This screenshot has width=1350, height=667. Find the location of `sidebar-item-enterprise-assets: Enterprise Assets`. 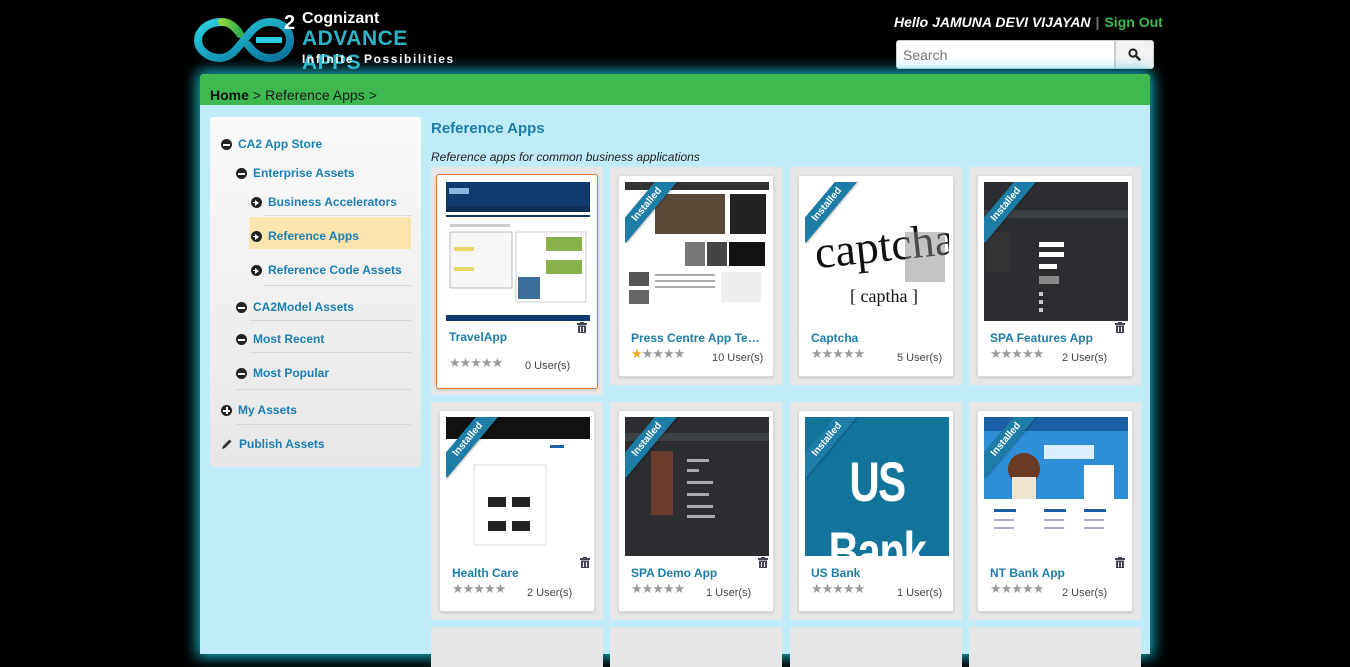

sidebar-item-enterprise-assets: Enterprise Assets is located at coordinates (295, 173).